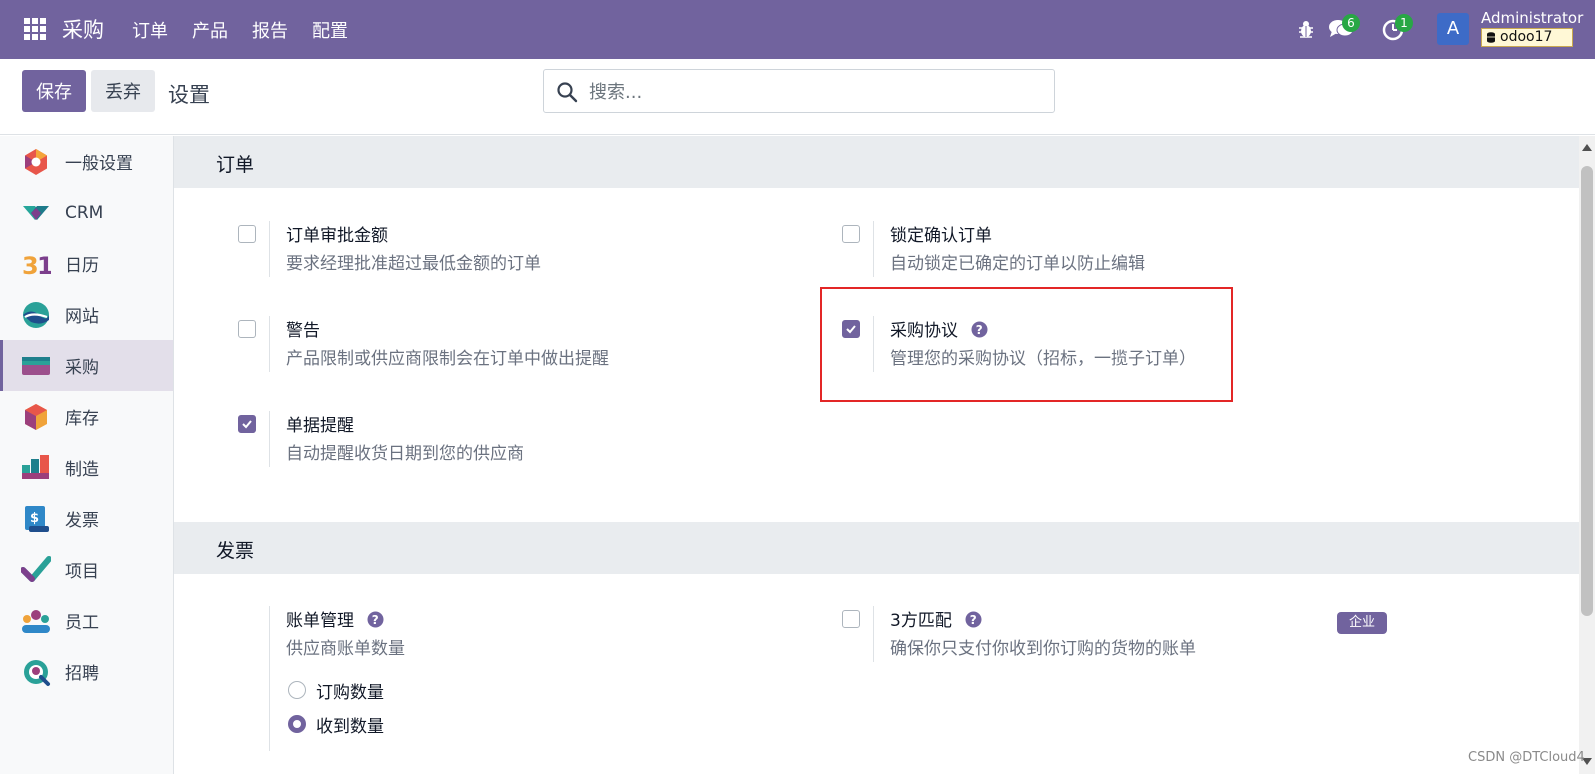 The width and height of the screenshot is (1595, 774). What do you see at coordinates (82, 521) in the screenshot?
I see `sidebar-label: 发票` at bounding box center [82, 521].